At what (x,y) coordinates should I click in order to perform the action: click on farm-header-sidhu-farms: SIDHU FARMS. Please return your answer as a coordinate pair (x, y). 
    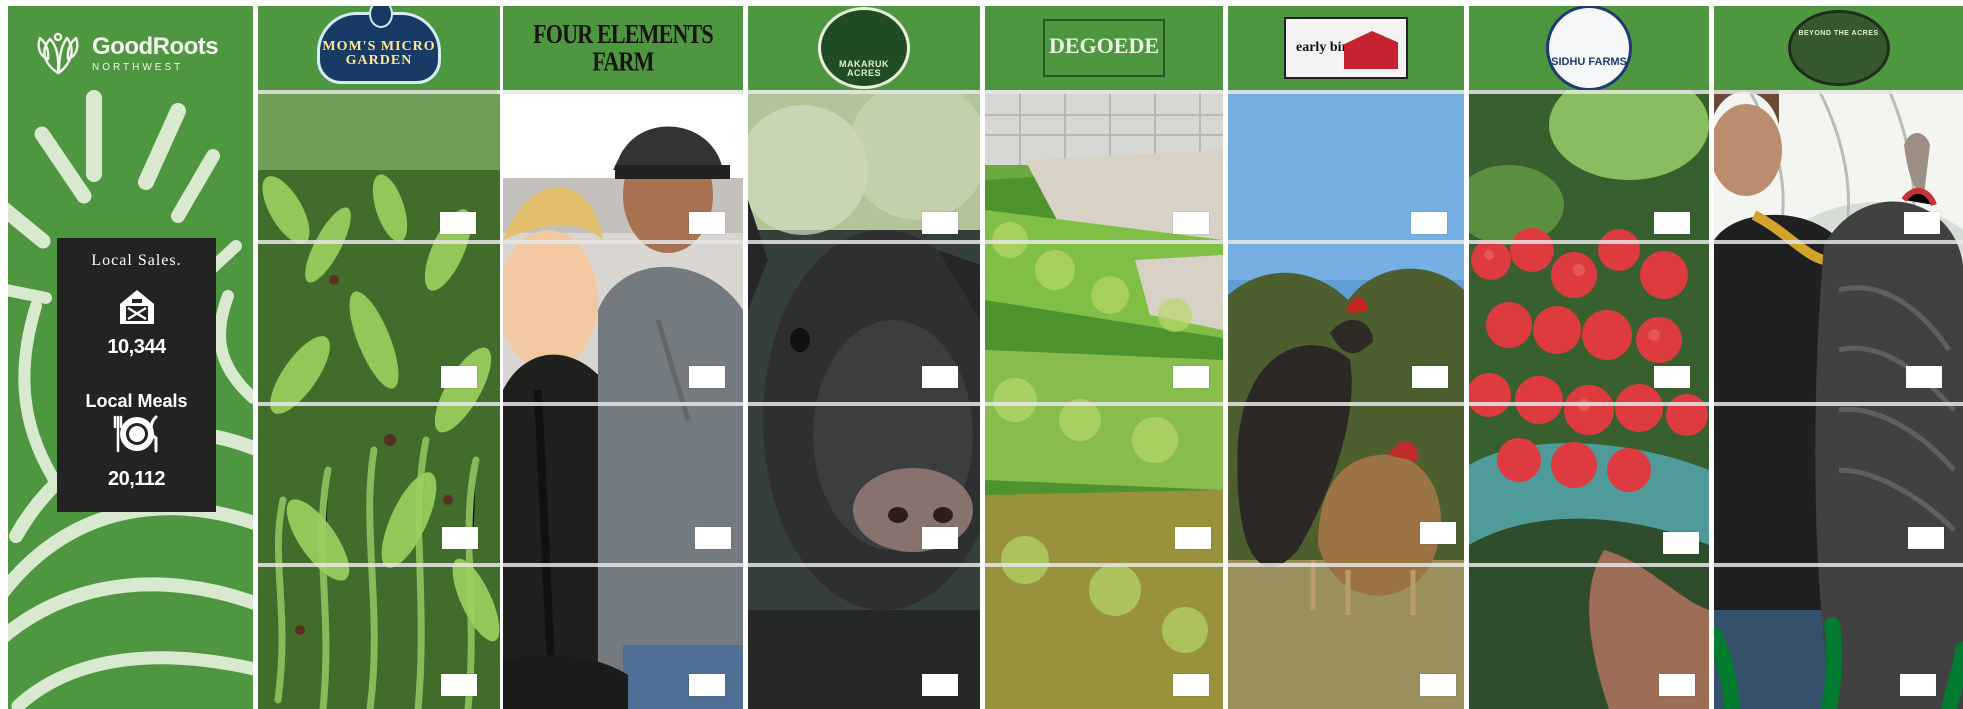
    Looking at the image, I should click on (1589, 48).